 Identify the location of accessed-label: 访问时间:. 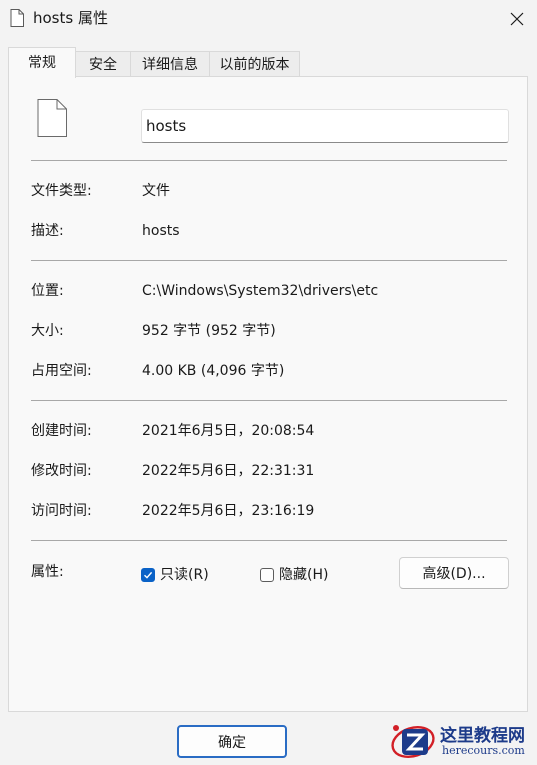
(61, 511).